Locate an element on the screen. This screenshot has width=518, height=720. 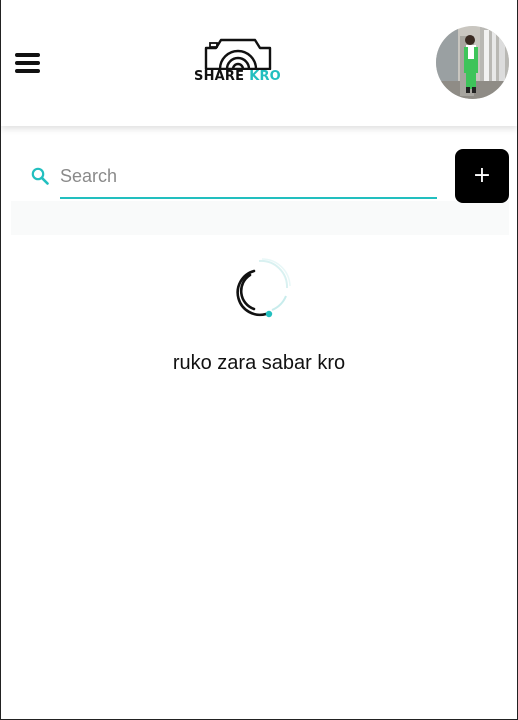
menu-icon is located at coordinates (28, 63).